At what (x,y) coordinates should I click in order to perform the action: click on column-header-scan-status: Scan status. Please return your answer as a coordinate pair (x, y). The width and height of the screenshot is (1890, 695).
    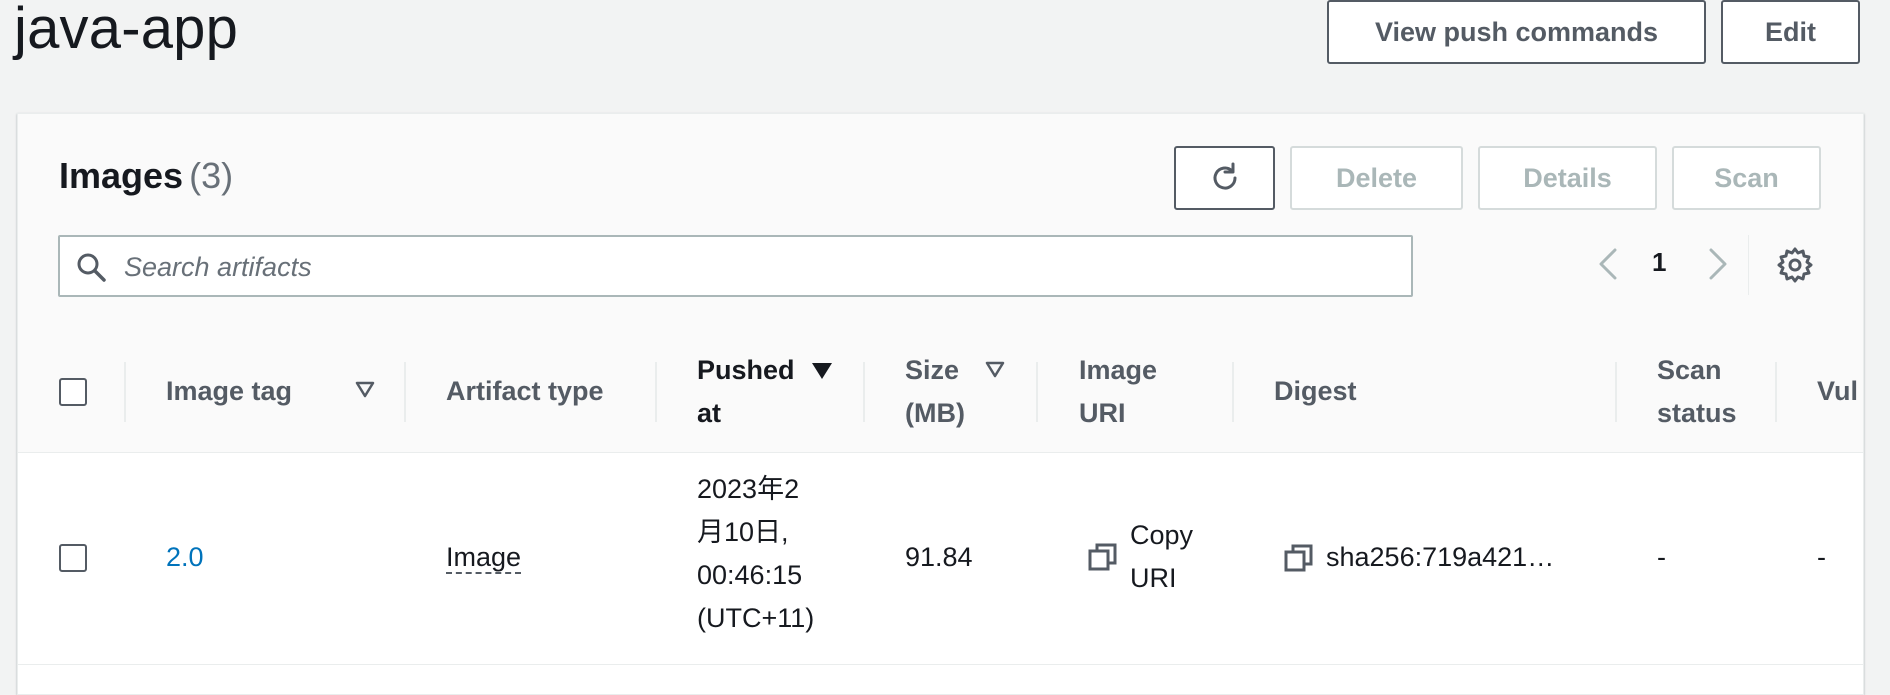
    Looking at the image, I should click on (1697, 391).